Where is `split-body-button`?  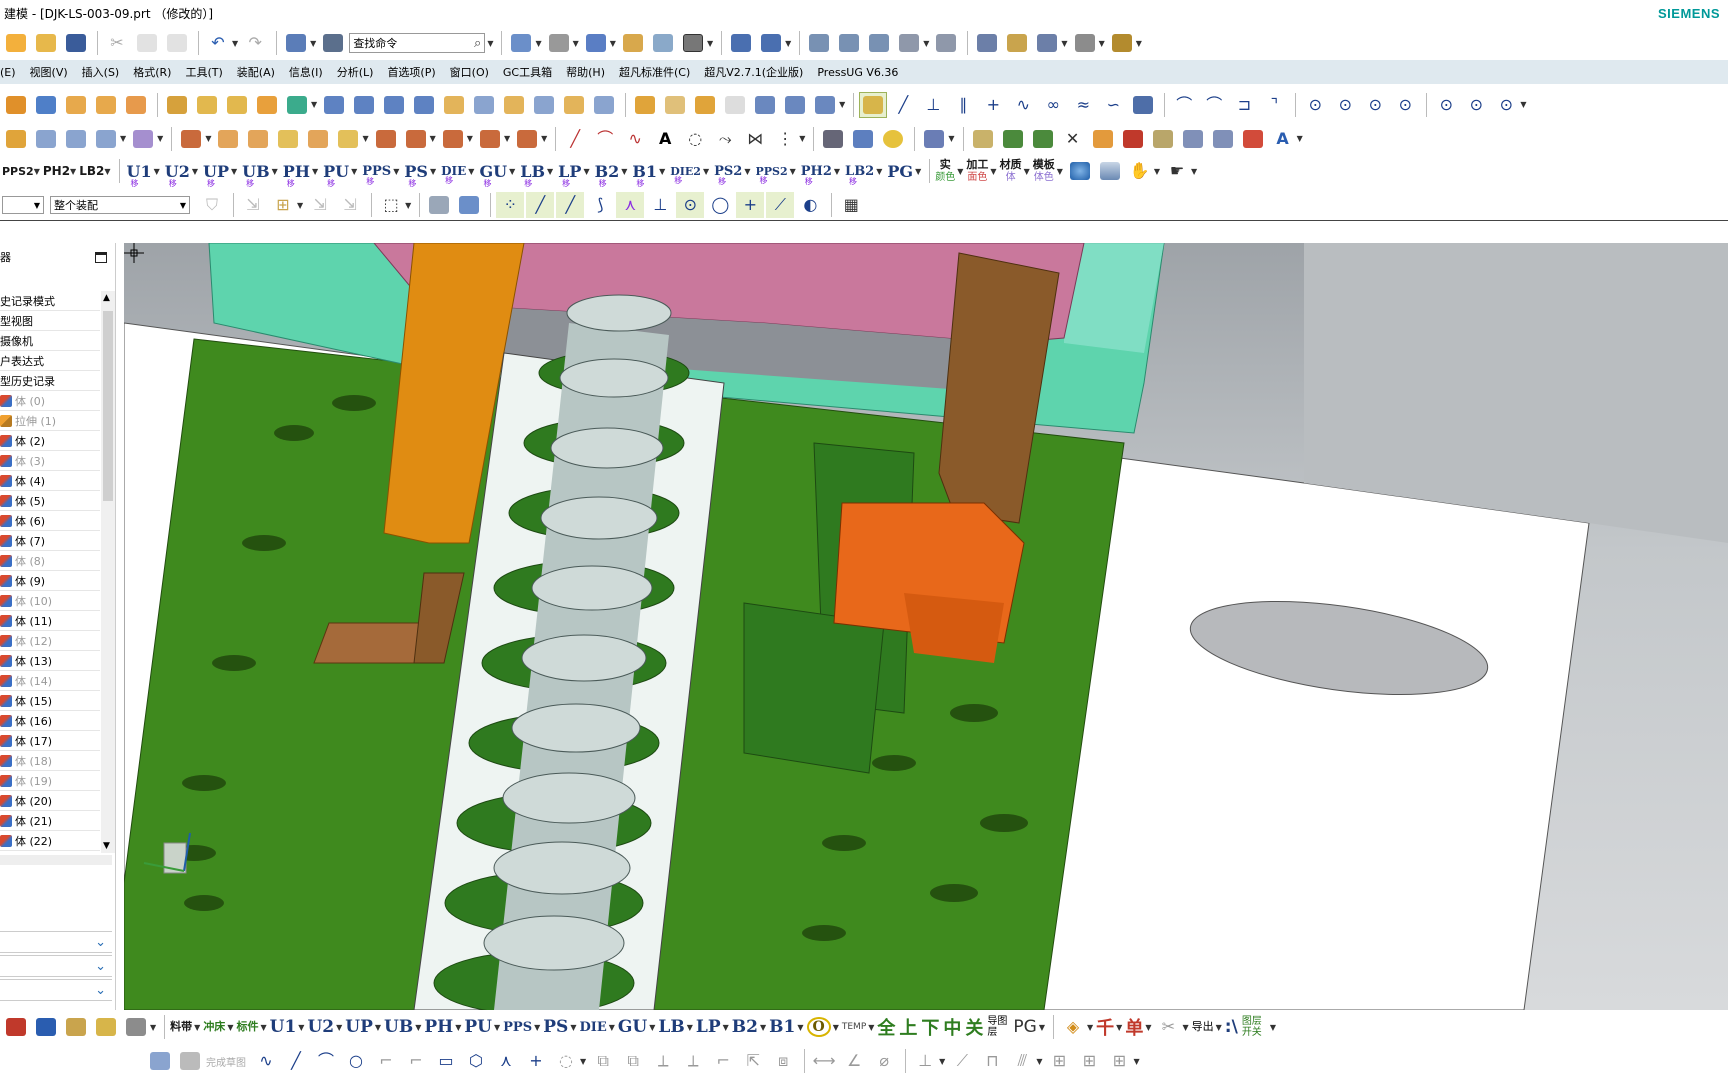
split-body-button is located at coordinates (364, 105).